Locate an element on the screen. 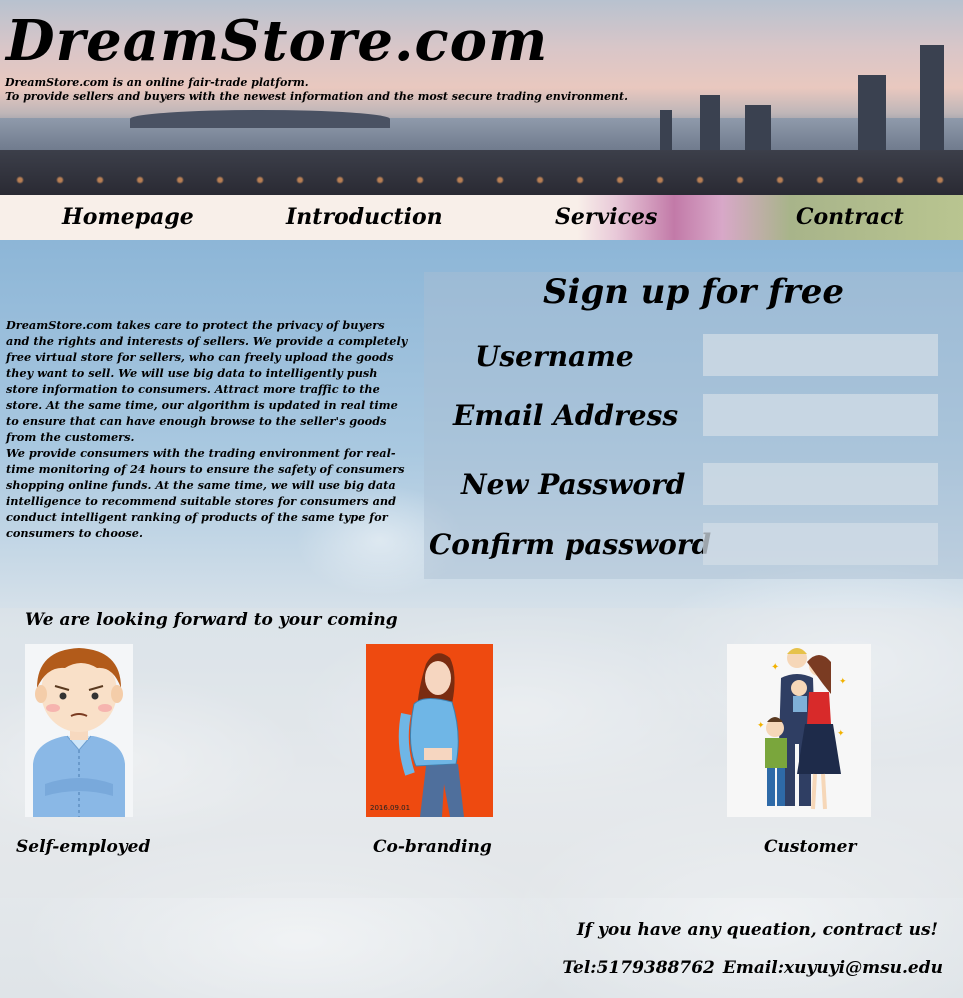 This screenshot has height=998, width=963. signup-title: Sign up for free is located at coordinates (693, 292).